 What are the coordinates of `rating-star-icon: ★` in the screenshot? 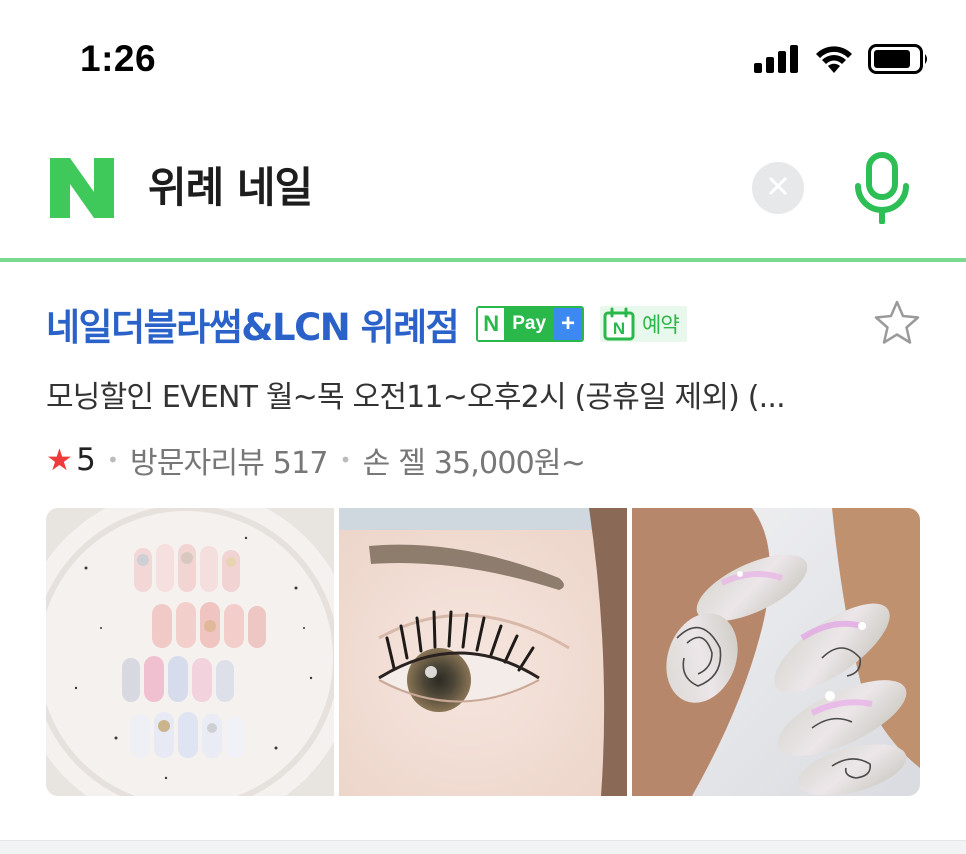 It's located at (59, 460).